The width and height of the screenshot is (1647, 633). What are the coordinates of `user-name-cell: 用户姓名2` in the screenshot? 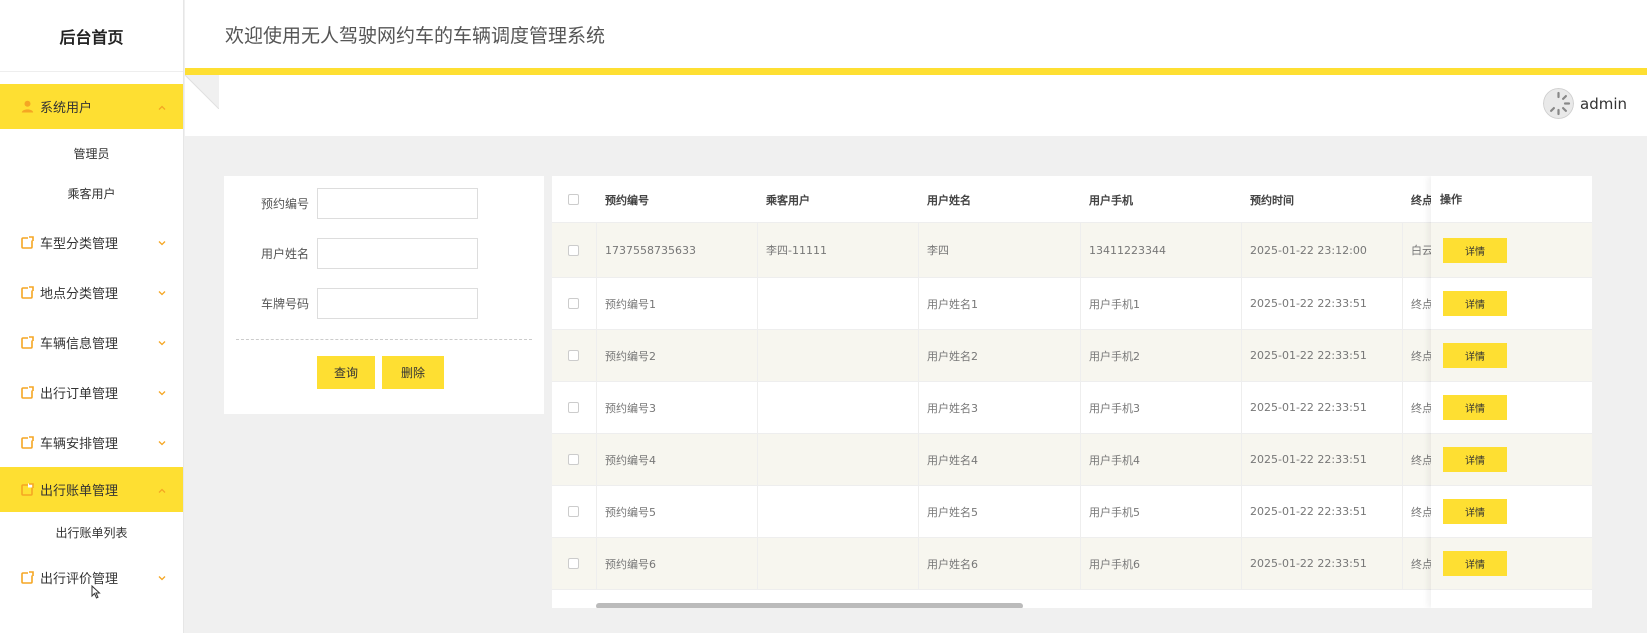 It's located at (952, 356).